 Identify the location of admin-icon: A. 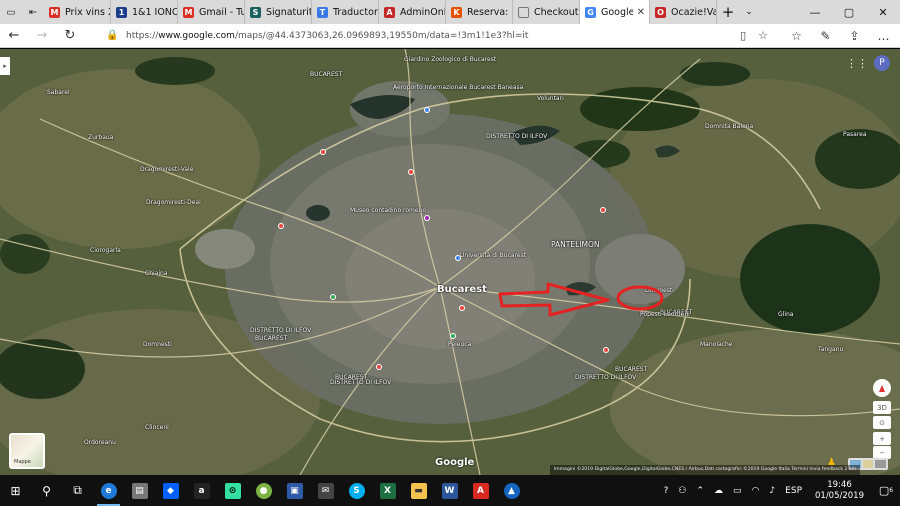
(389, 12).